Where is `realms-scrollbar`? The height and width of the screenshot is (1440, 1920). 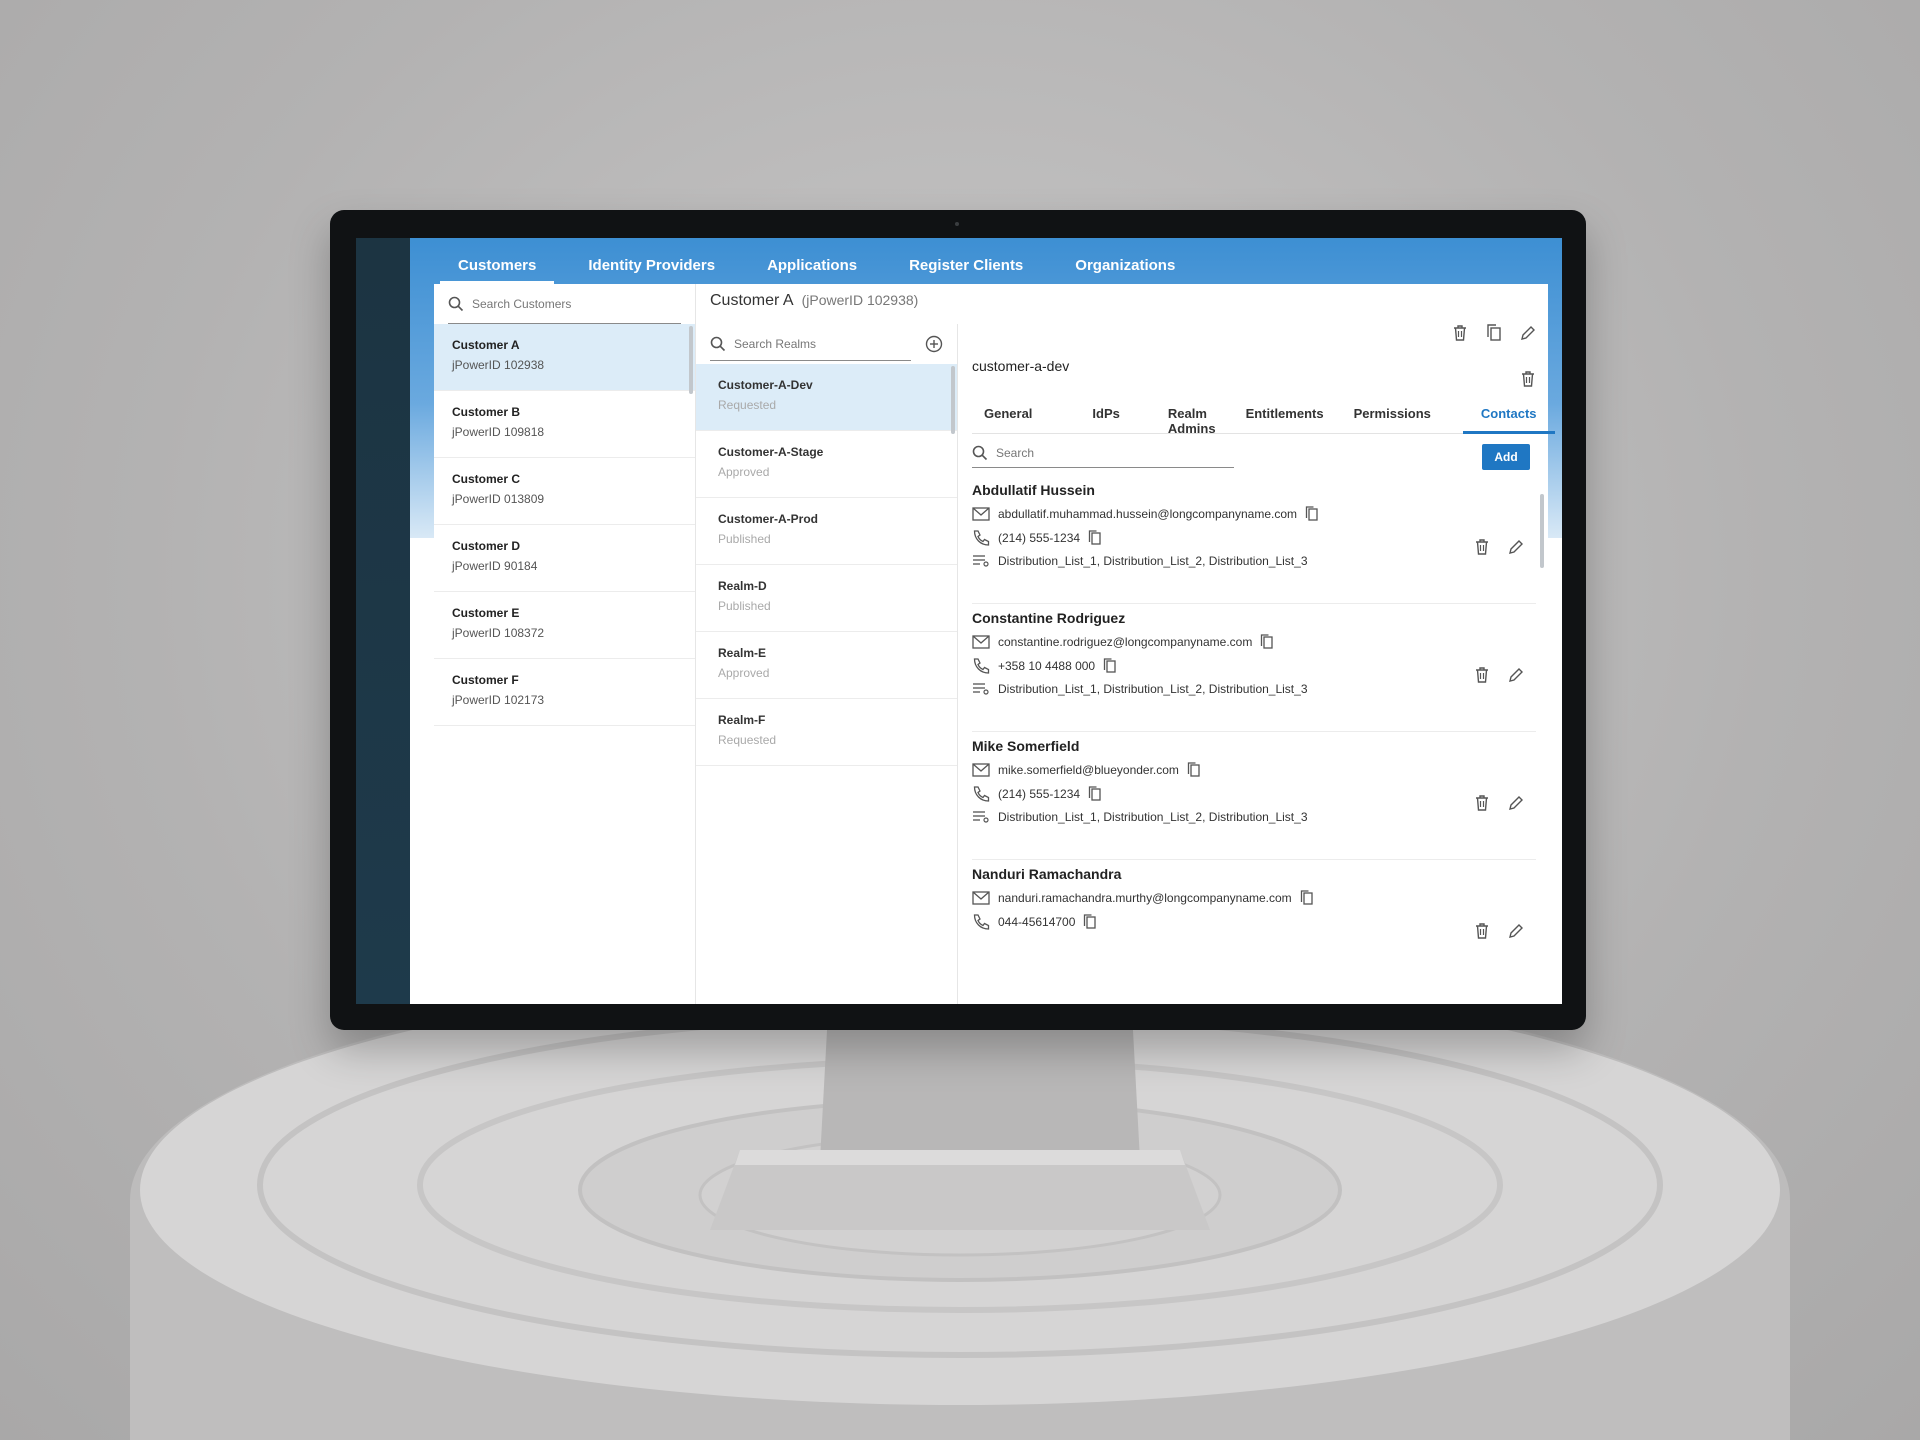 realms-scrollbar is located at coordinates (953, 400).